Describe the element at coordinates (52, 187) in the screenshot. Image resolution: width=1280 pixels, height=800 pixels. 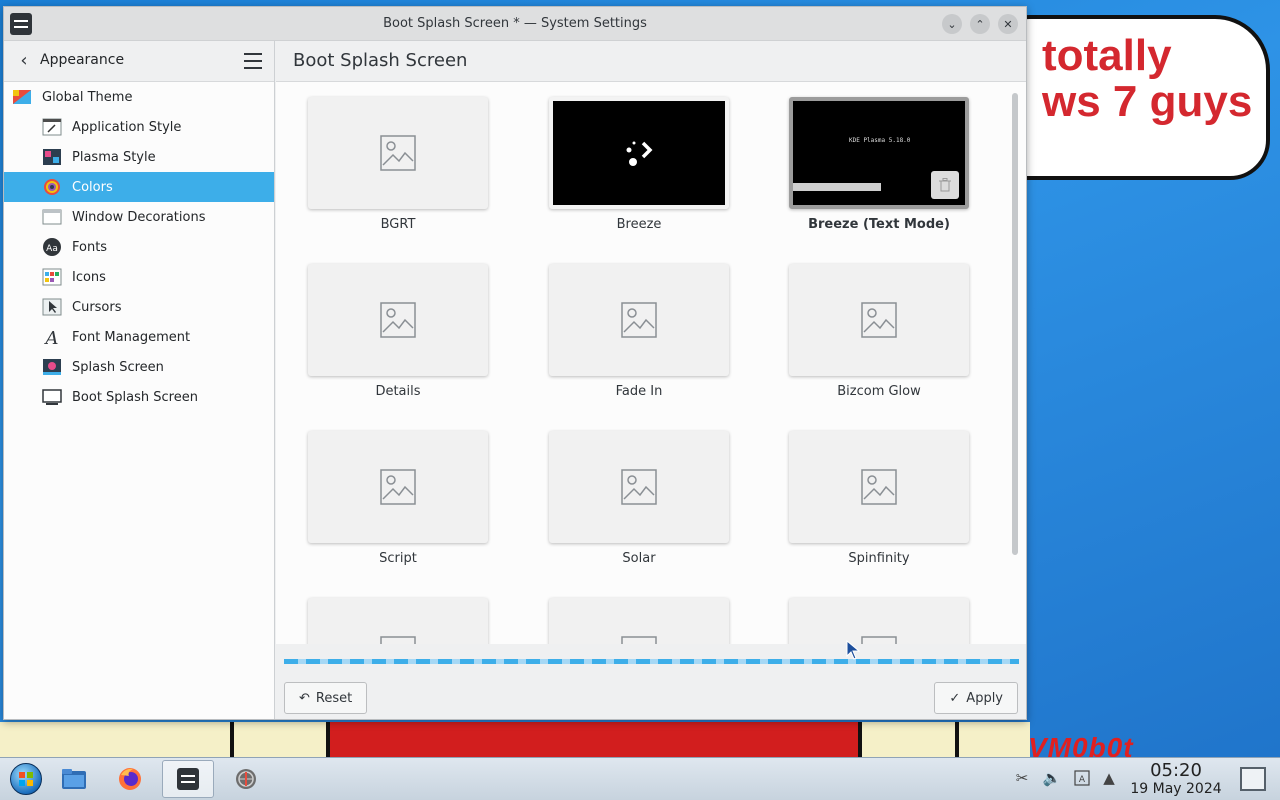
I see `colors-icon` at that location.